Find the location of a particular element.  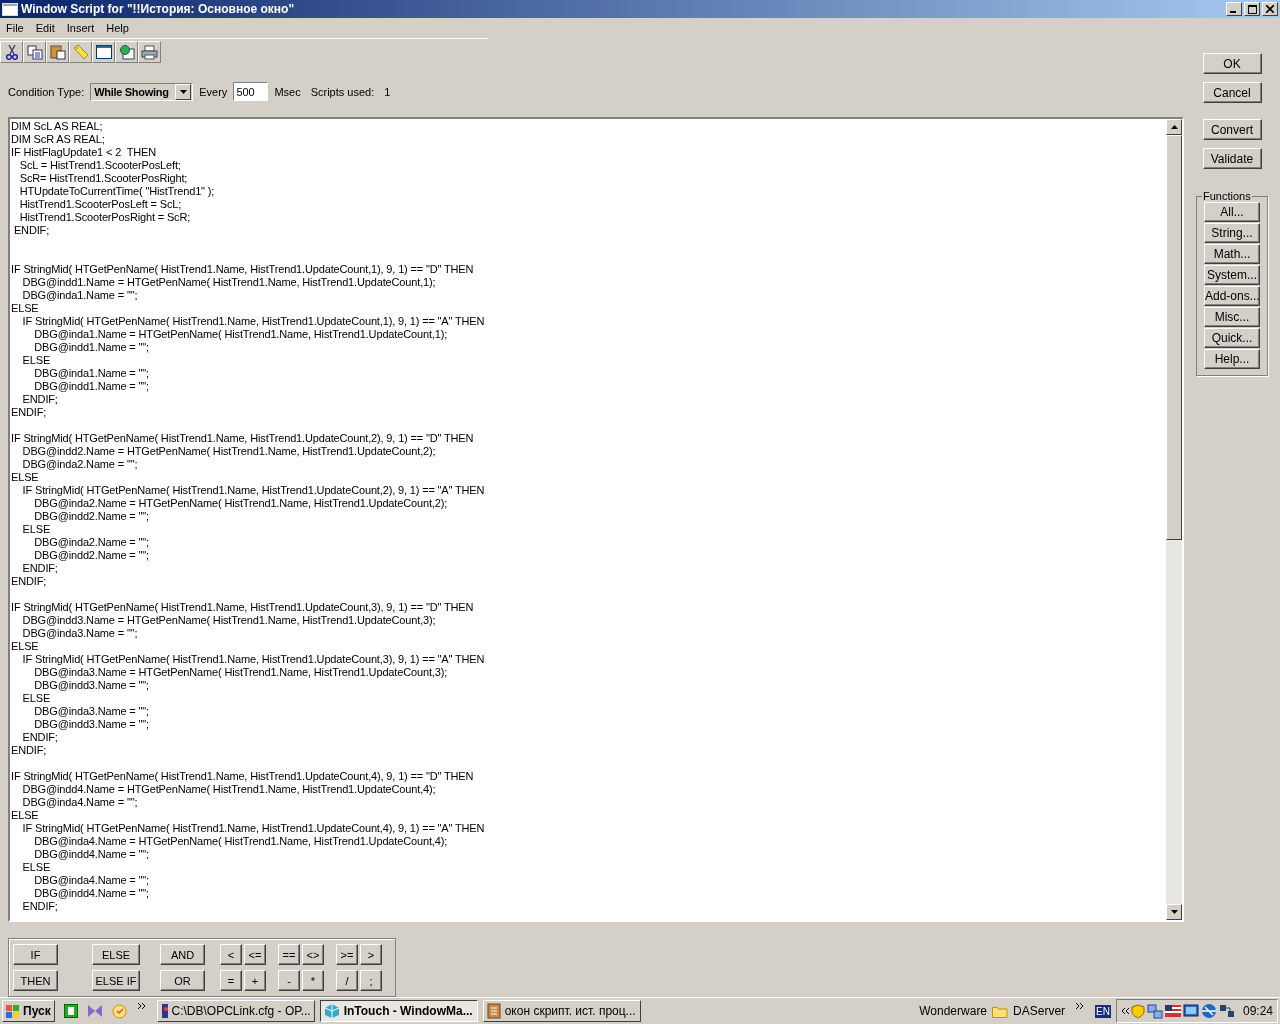

bowtie-icon is located at coordinates (94, 1011).